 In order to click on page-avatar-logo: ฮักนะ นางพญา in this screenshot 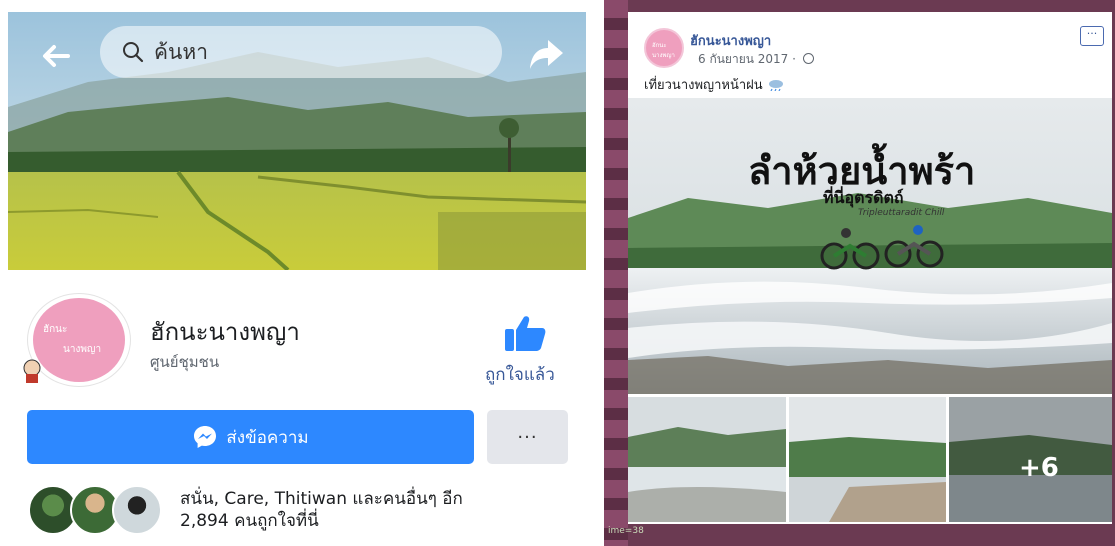, I will do `click(79, 340)`.